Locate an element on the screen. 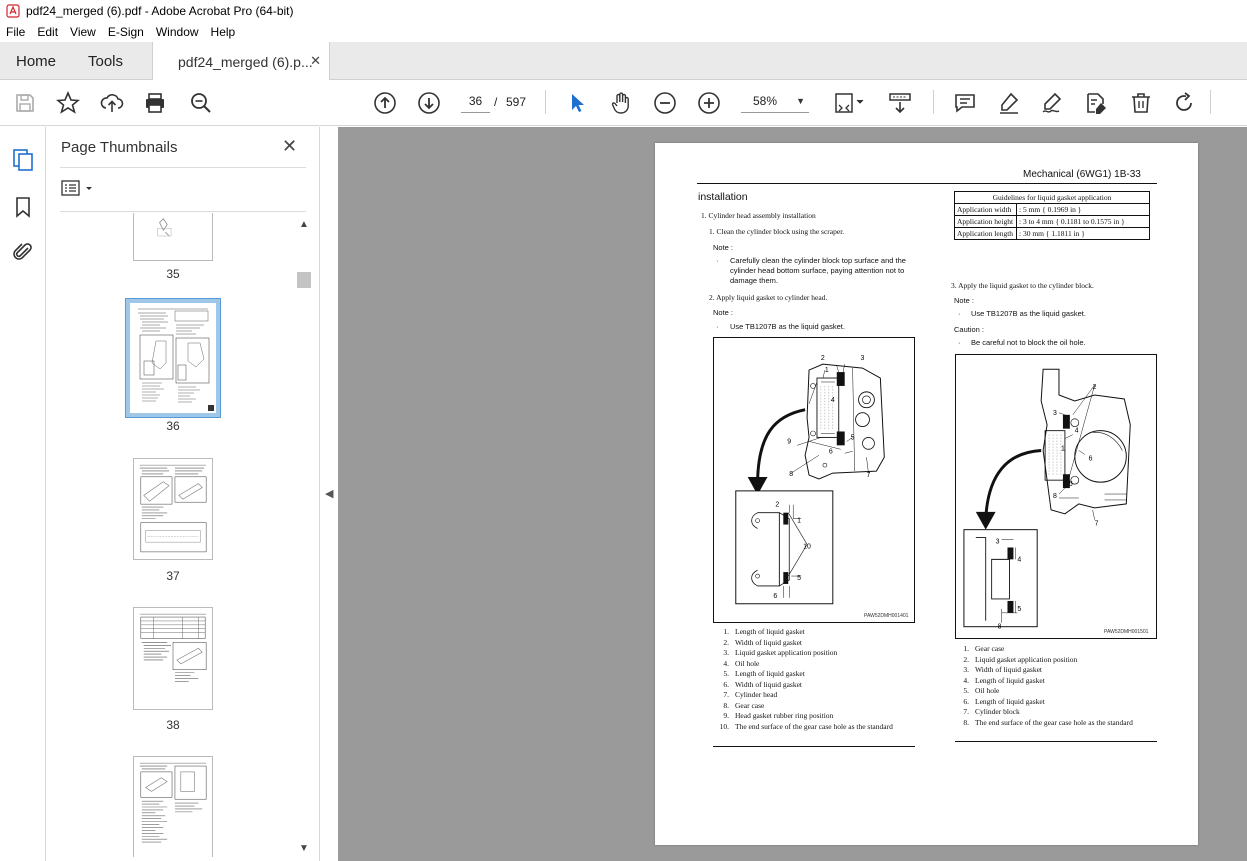 The height and width of the screenshot is (861, 1247). tab-document: pdf24_merged (6).p... ✕ is located at coordinates (241, 61).